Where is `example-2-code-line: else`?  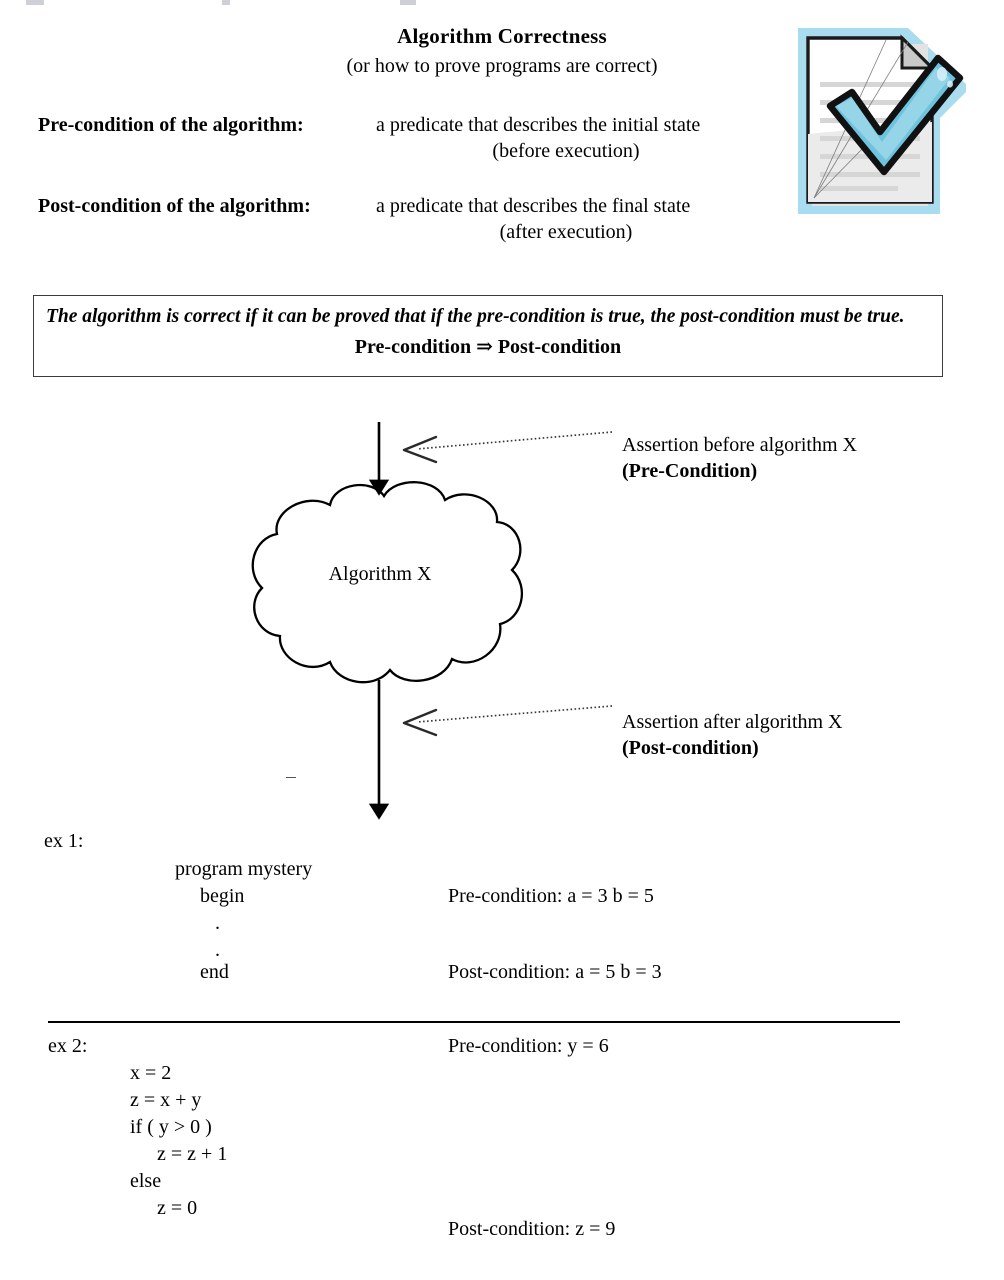 example-2-code-line: else is located at coordinates (146, 1181).